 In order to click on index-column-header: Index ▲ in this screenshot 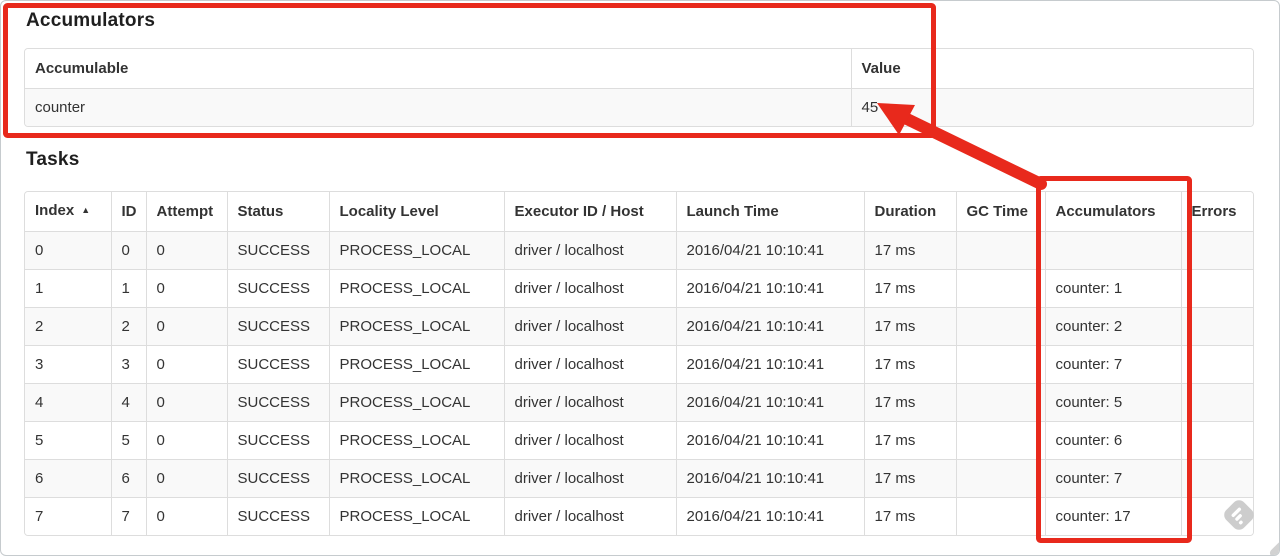, I will do `click(68, 212)`.